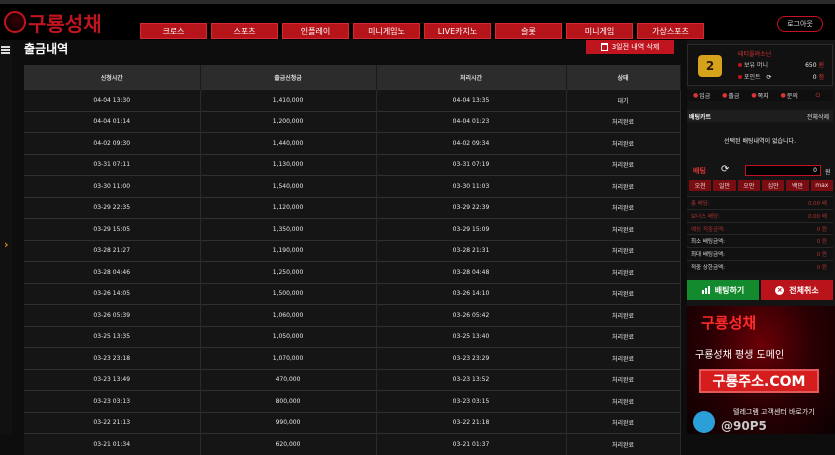 Image resolution: width=835 pixels, height=455 pixels. I want to click on quick-50k-button: 오만, so click(748, 185).